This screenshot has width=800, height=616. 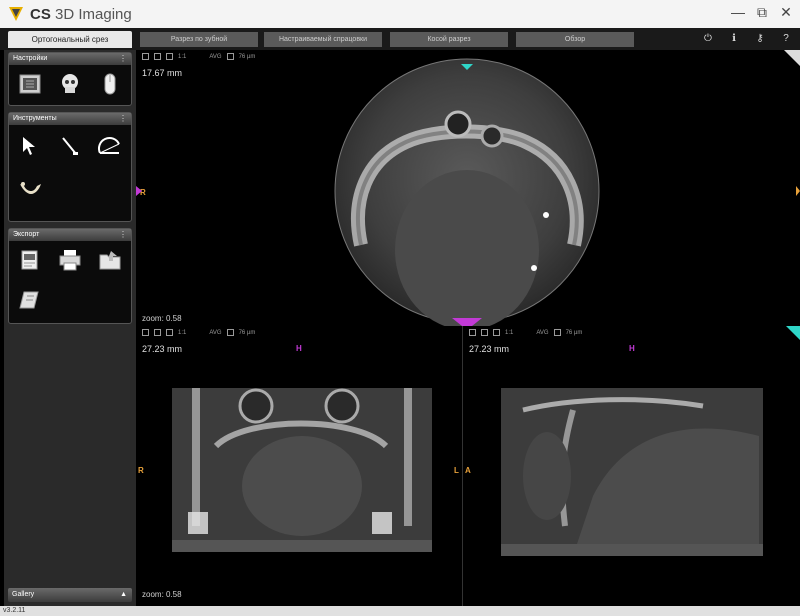 I want to click on coronal-ct-image, so click(x=302, y=470).